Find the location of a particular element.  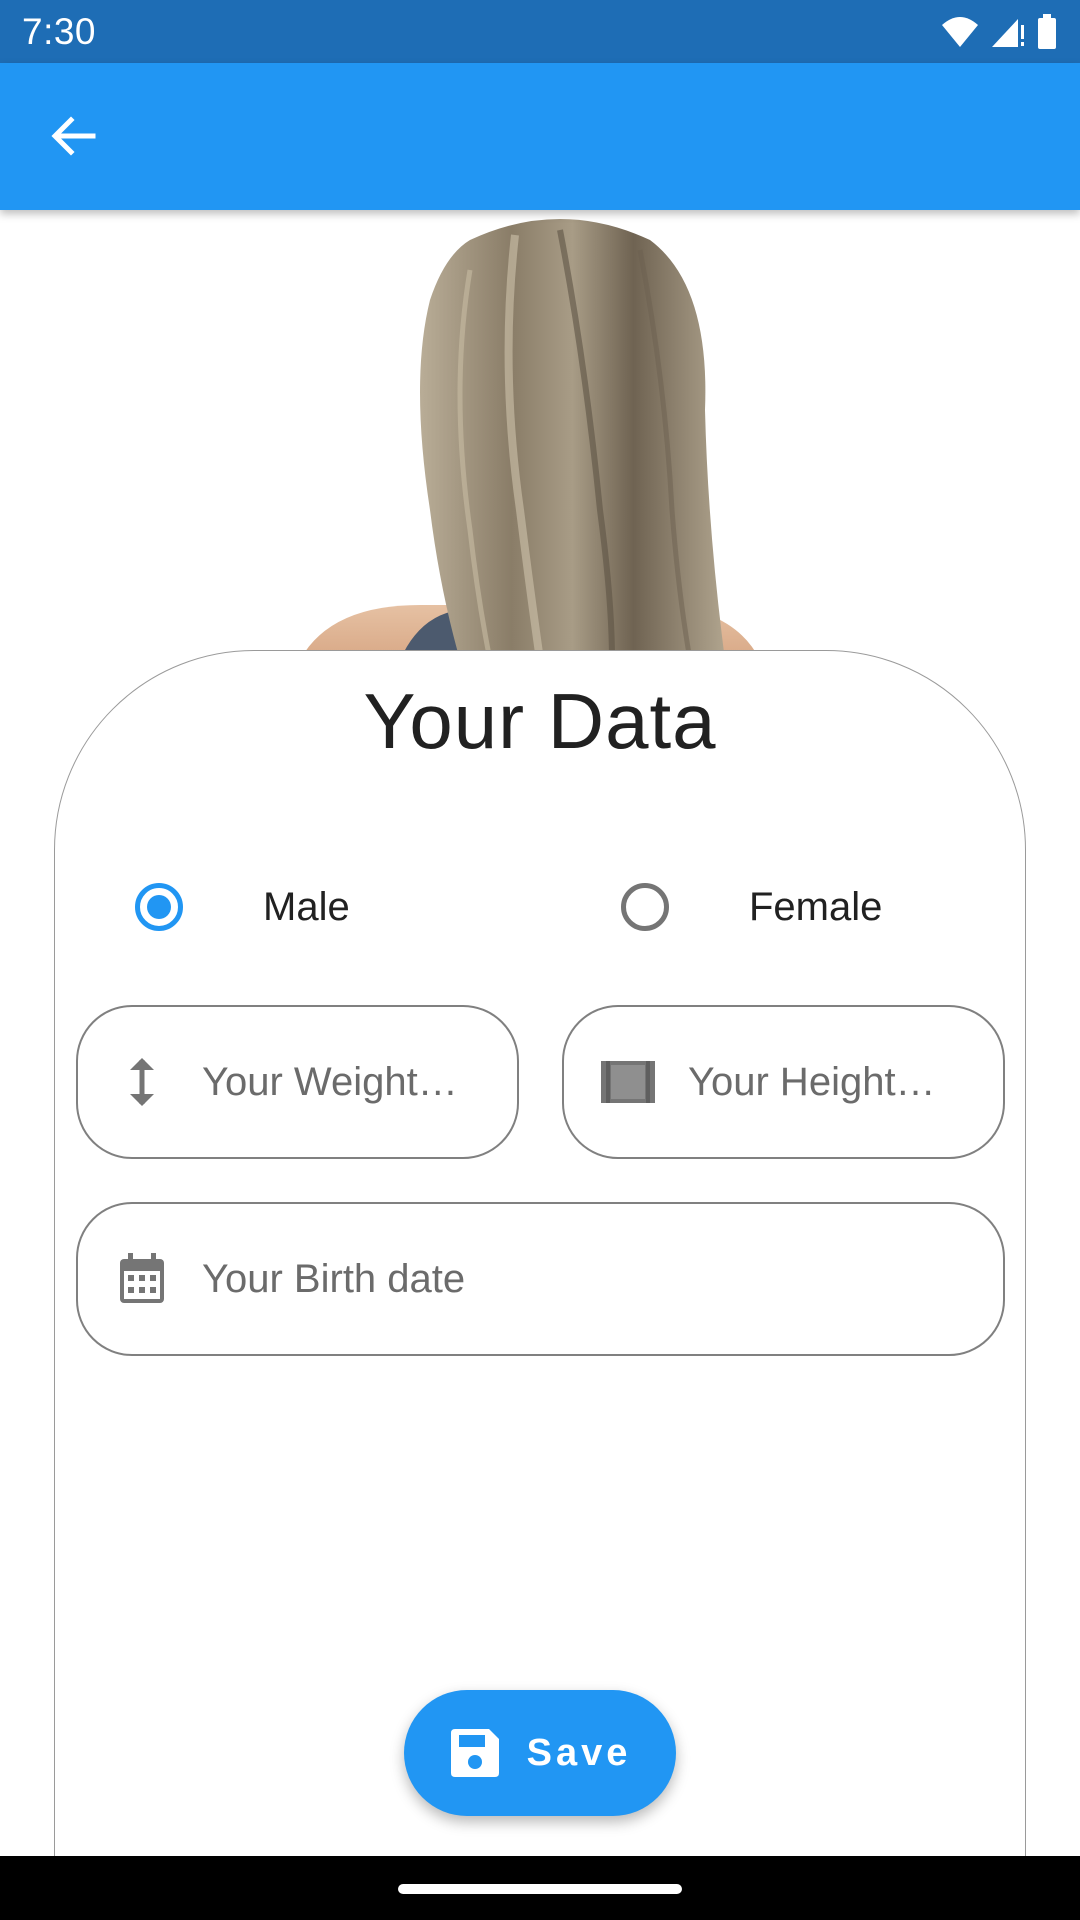

birth-date-placeholder: Your Birth date is located at coordinates (334, 1278).